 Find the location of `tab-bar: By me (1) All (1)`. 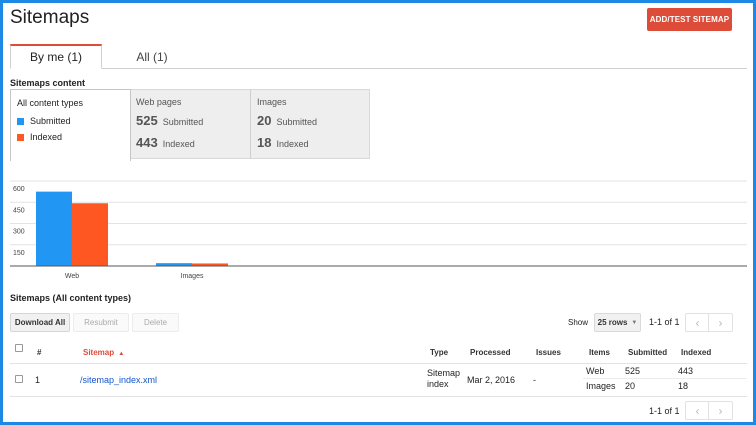

tab-bar: By me (1) All (1) is located at coordinates (378, 56).